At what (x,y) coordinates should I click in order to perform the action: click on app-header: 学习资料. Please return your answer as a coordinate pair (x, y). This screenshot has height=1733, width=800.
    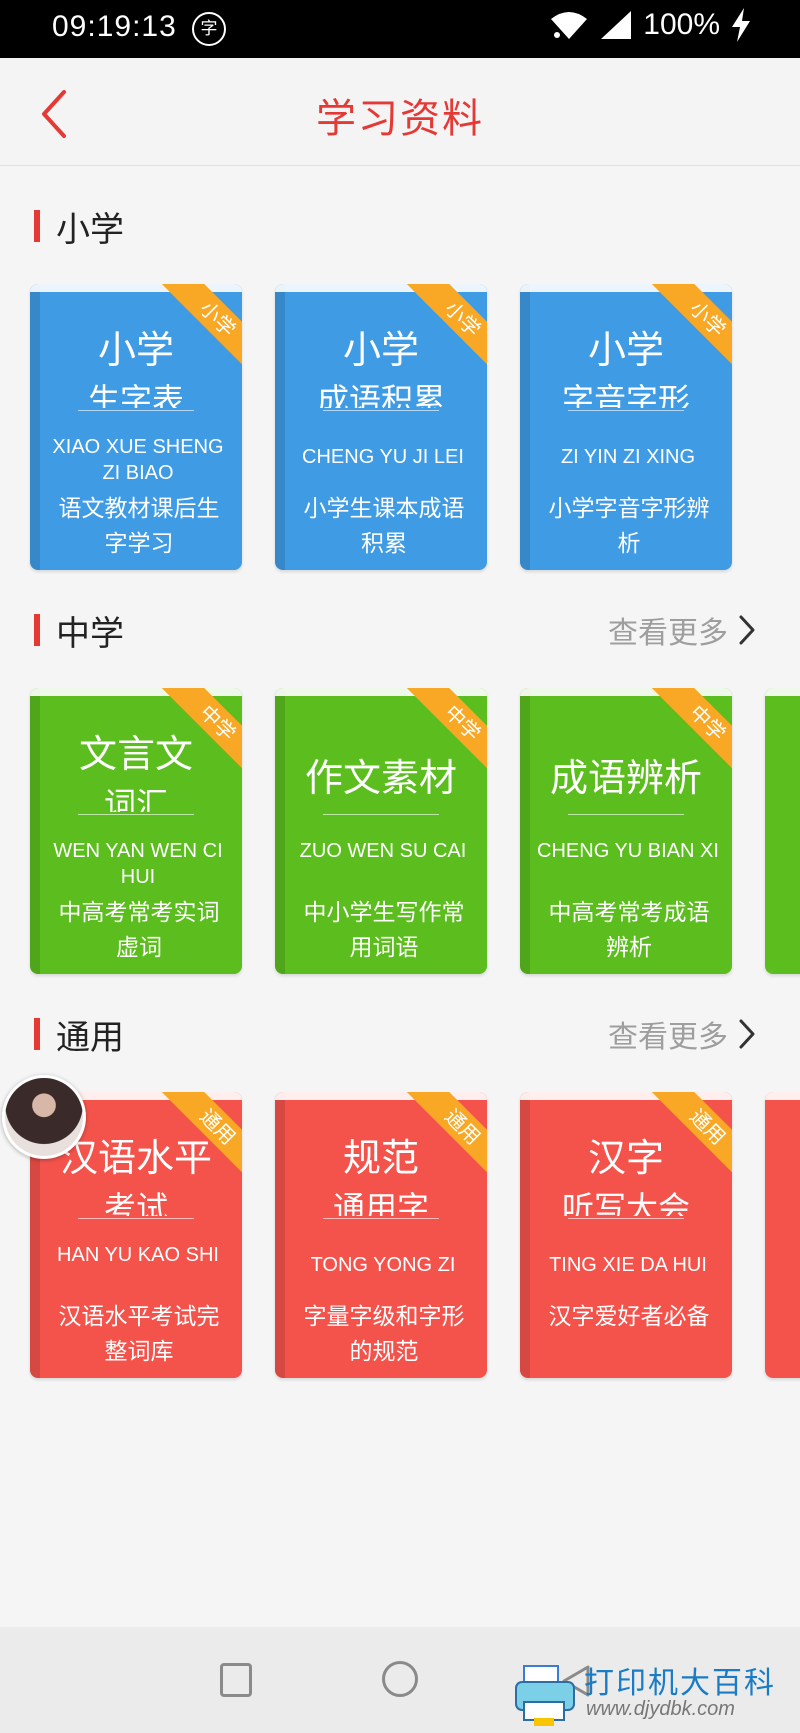
    Looking at the image, I should click on (400, 112).